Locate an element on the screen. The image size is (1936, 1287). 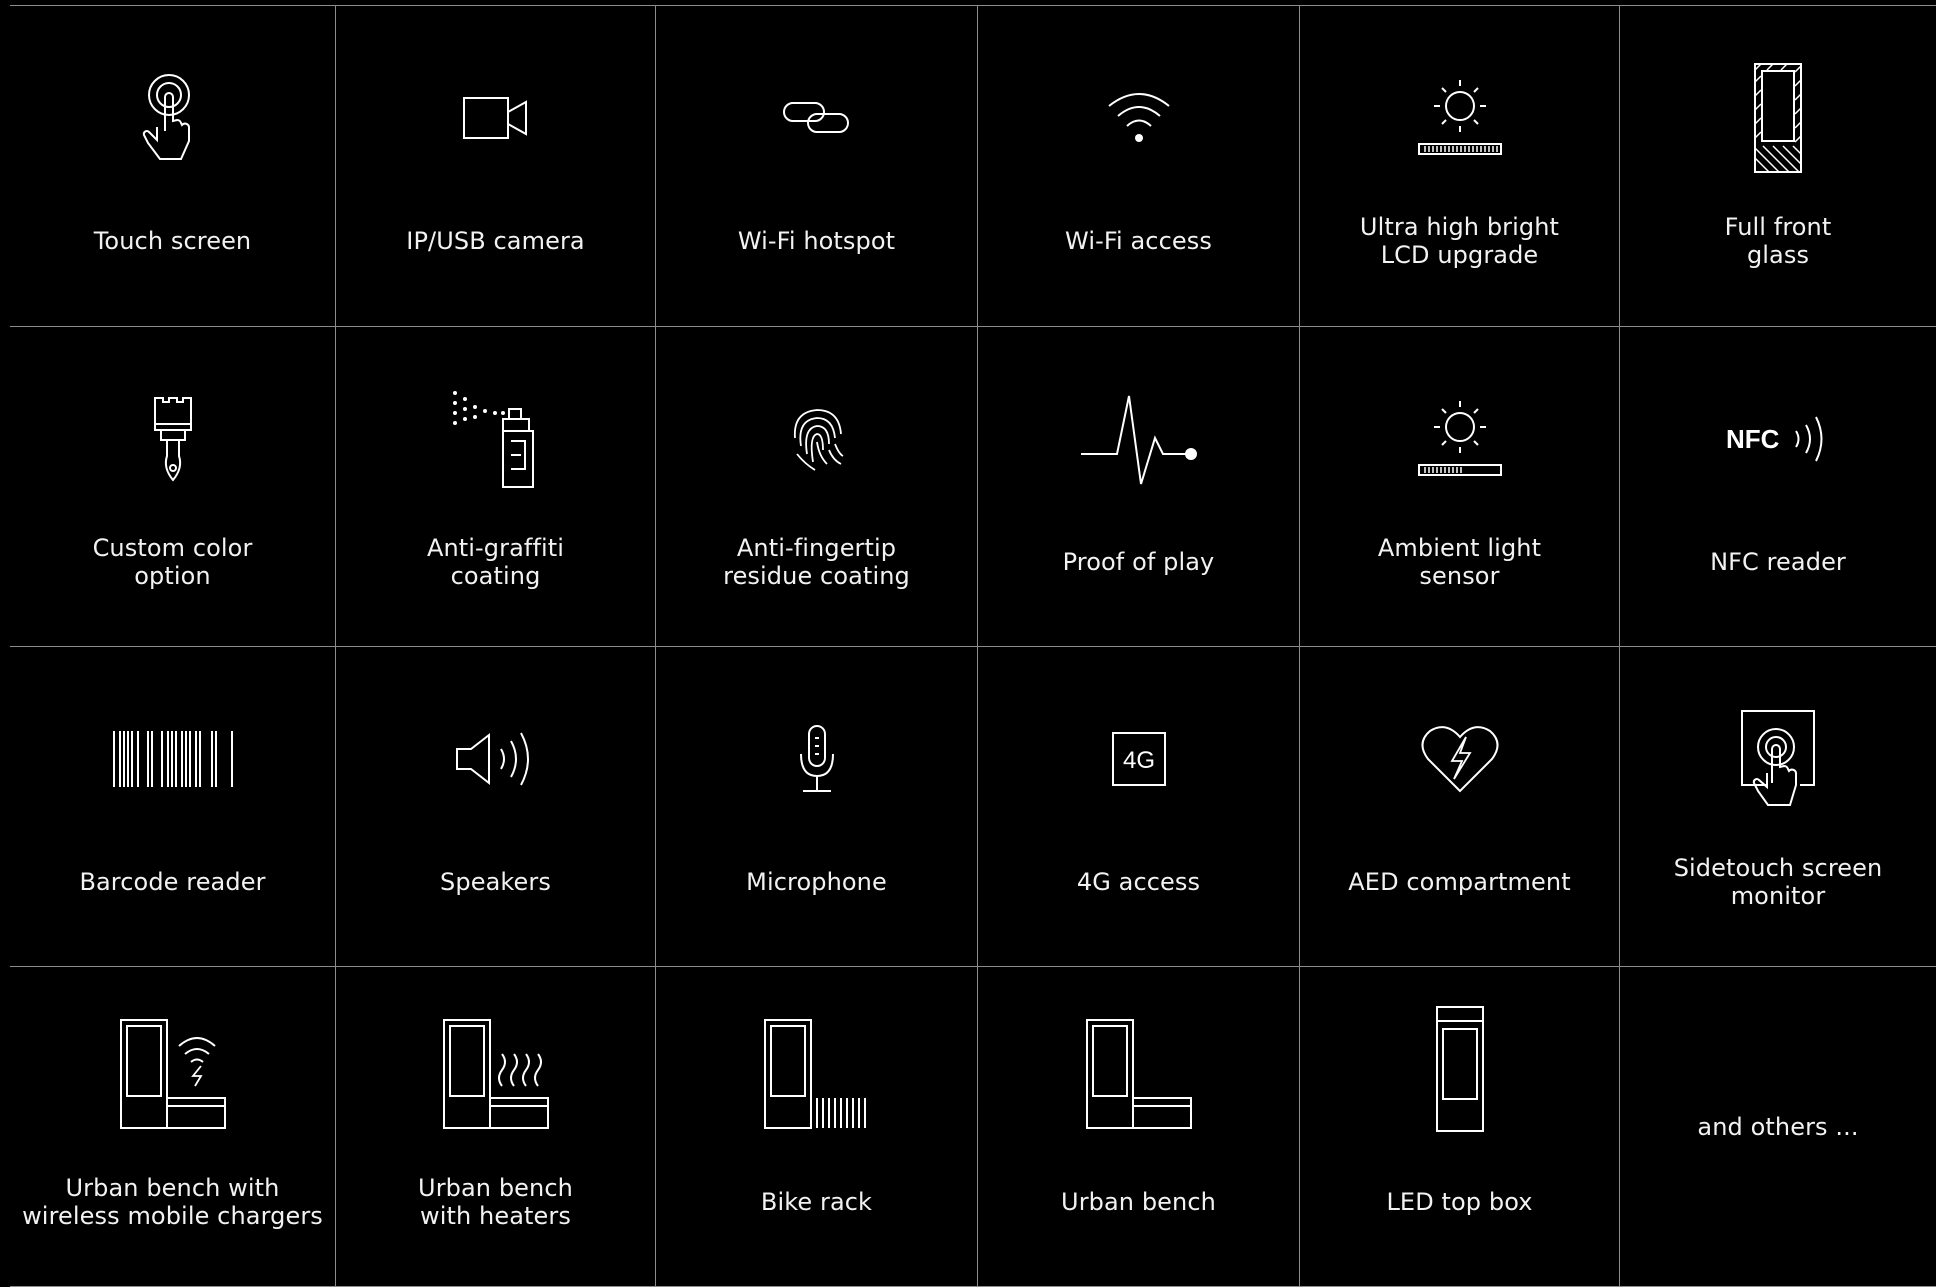
feature-bench-heaters: Urban bench with heaters is located at coordinates (495, 1127).